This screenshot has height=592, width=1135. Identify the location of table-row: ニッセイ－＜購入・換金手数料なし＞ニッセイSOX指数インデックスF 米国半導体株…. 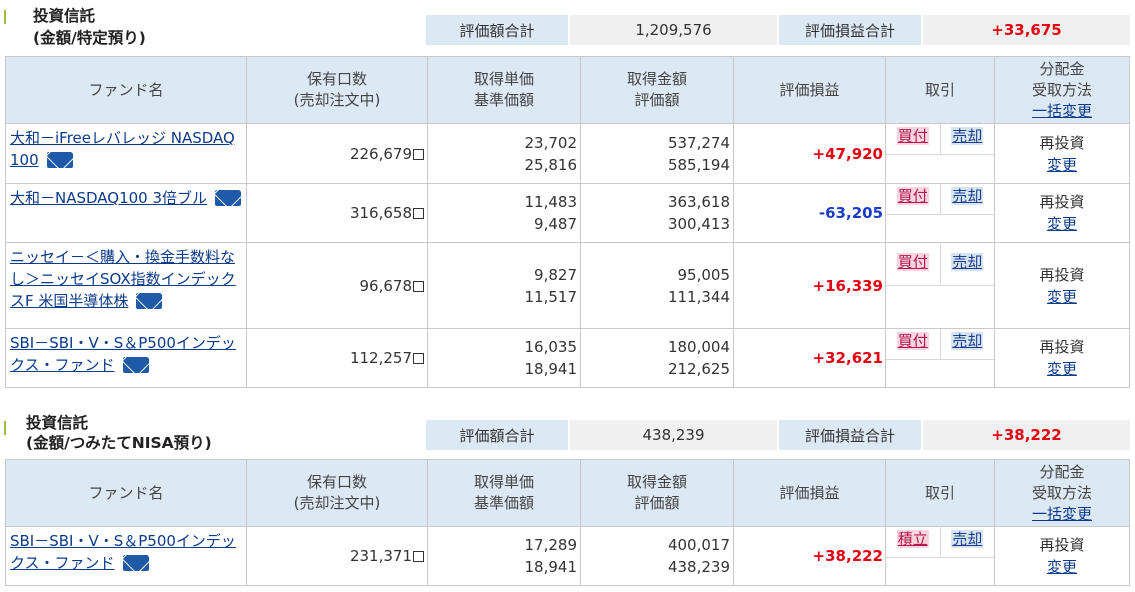
(567, 285).